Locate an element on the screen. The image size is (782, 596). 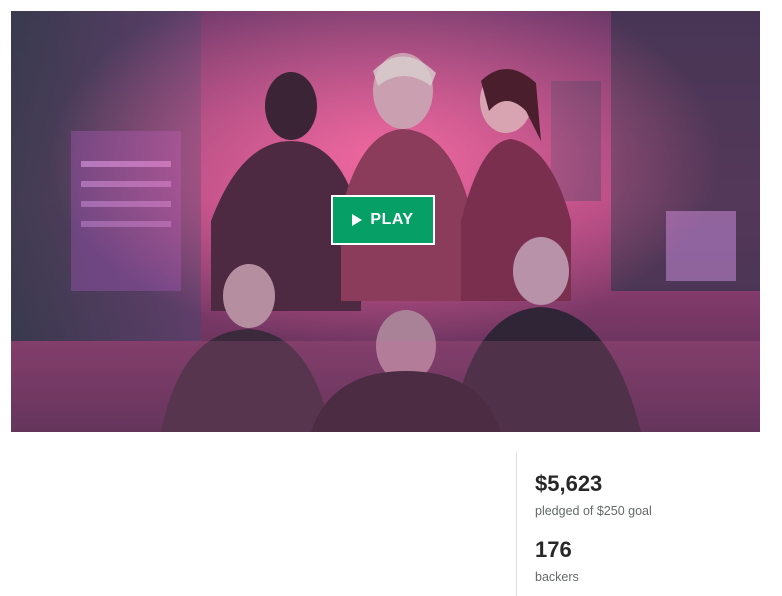
backers-count: 176 is located at coordinates (553, 549).